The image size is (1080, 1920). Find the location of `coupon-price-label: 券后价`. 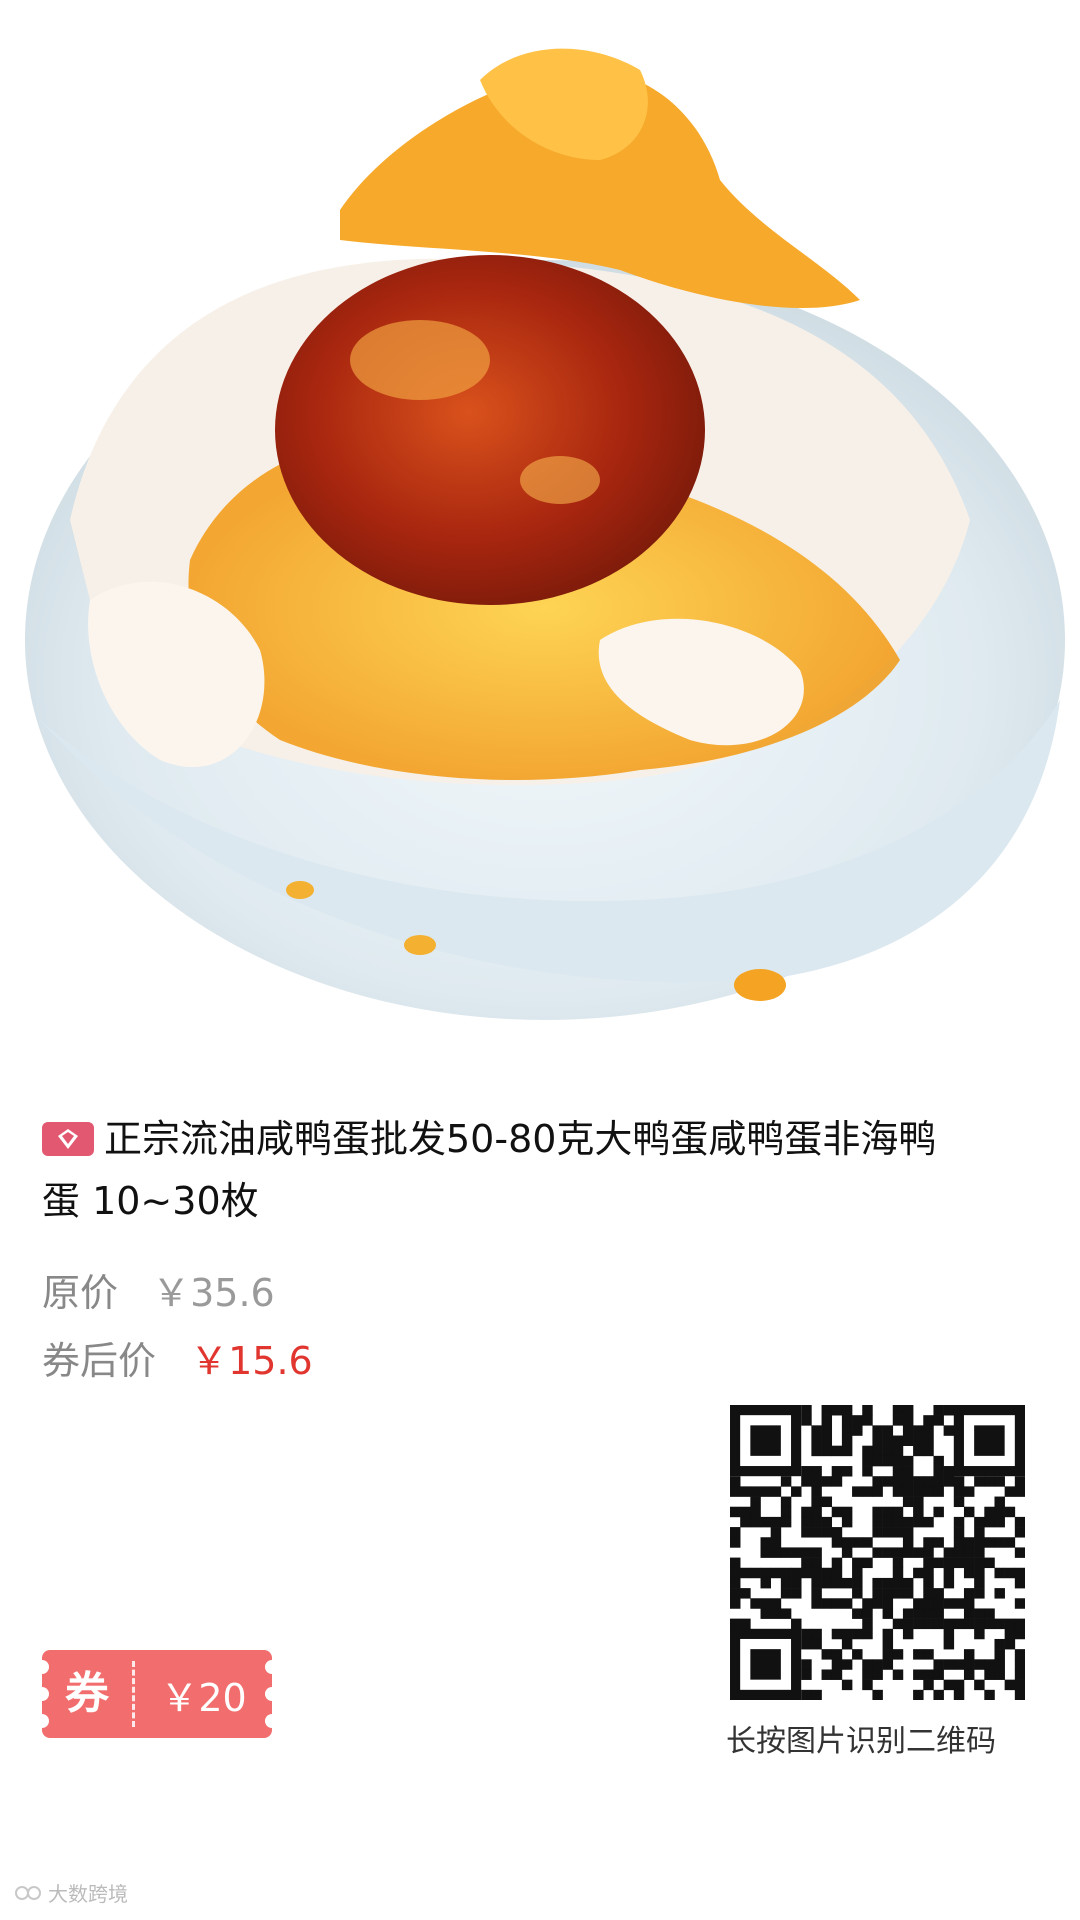

coupon-price-label: 券后价 is located at coordinates (99, 1361).